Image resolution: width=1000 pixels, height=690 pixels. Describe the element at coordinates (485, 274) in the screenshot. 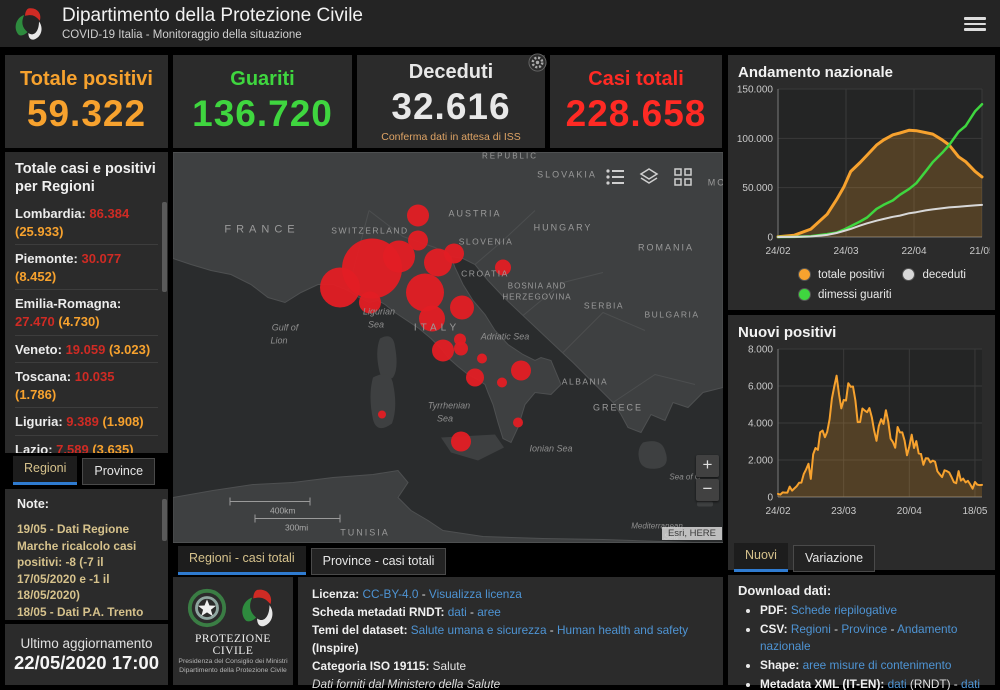

I see `map-country-label: CROATIA` at that location.